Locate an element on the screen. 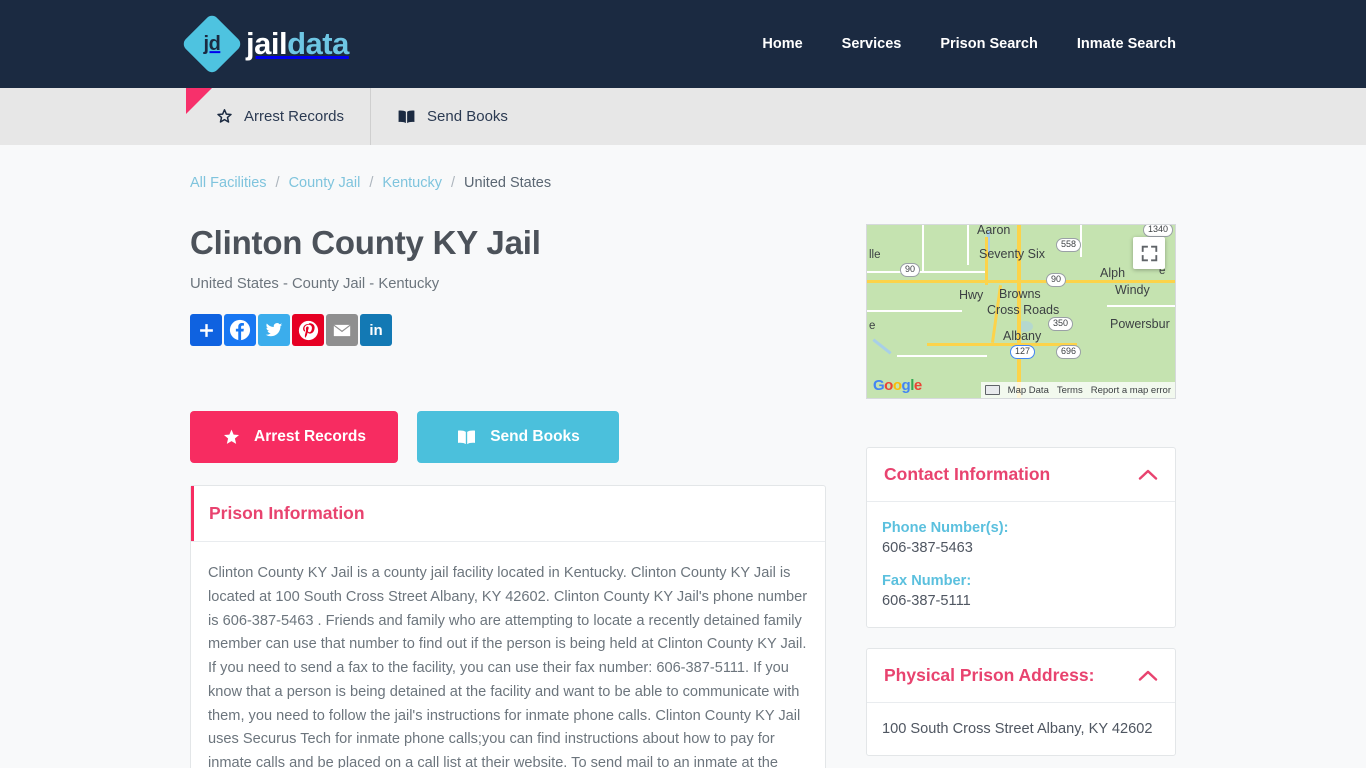 The height and width of the screenshot is (768, 1366). fax-number-value: 606-387-5111 is located at coordinates (926, 601).